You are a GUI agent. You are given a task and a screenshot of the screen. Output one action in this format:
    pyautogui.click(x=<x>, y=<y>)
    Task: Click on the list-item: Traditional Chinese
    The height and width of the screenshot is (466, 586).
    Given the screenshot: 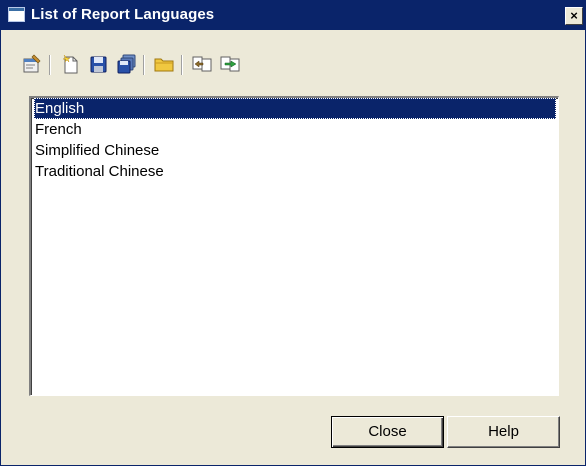 What is the action you would take?
    pyautogui.click(x=295, y=171)
    